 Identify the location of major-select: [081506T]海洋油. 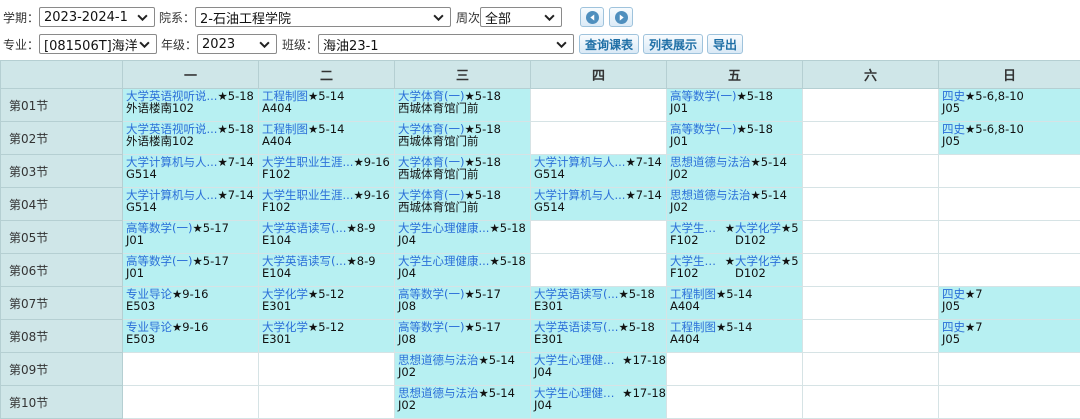
(98, 44).